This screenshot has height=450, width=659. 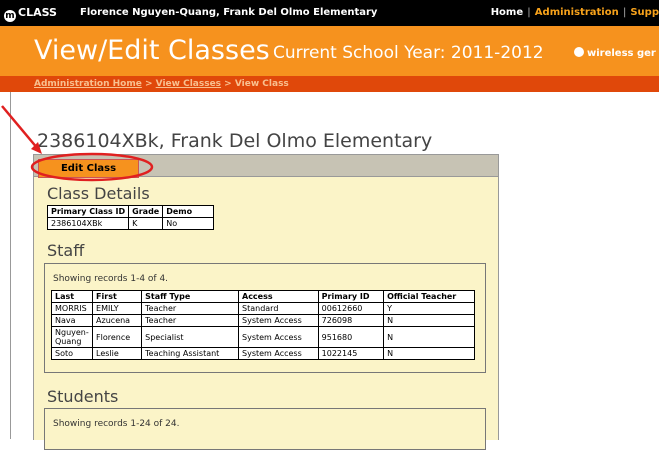 I want to click on students-title: Students, so click(x=83, y=396).